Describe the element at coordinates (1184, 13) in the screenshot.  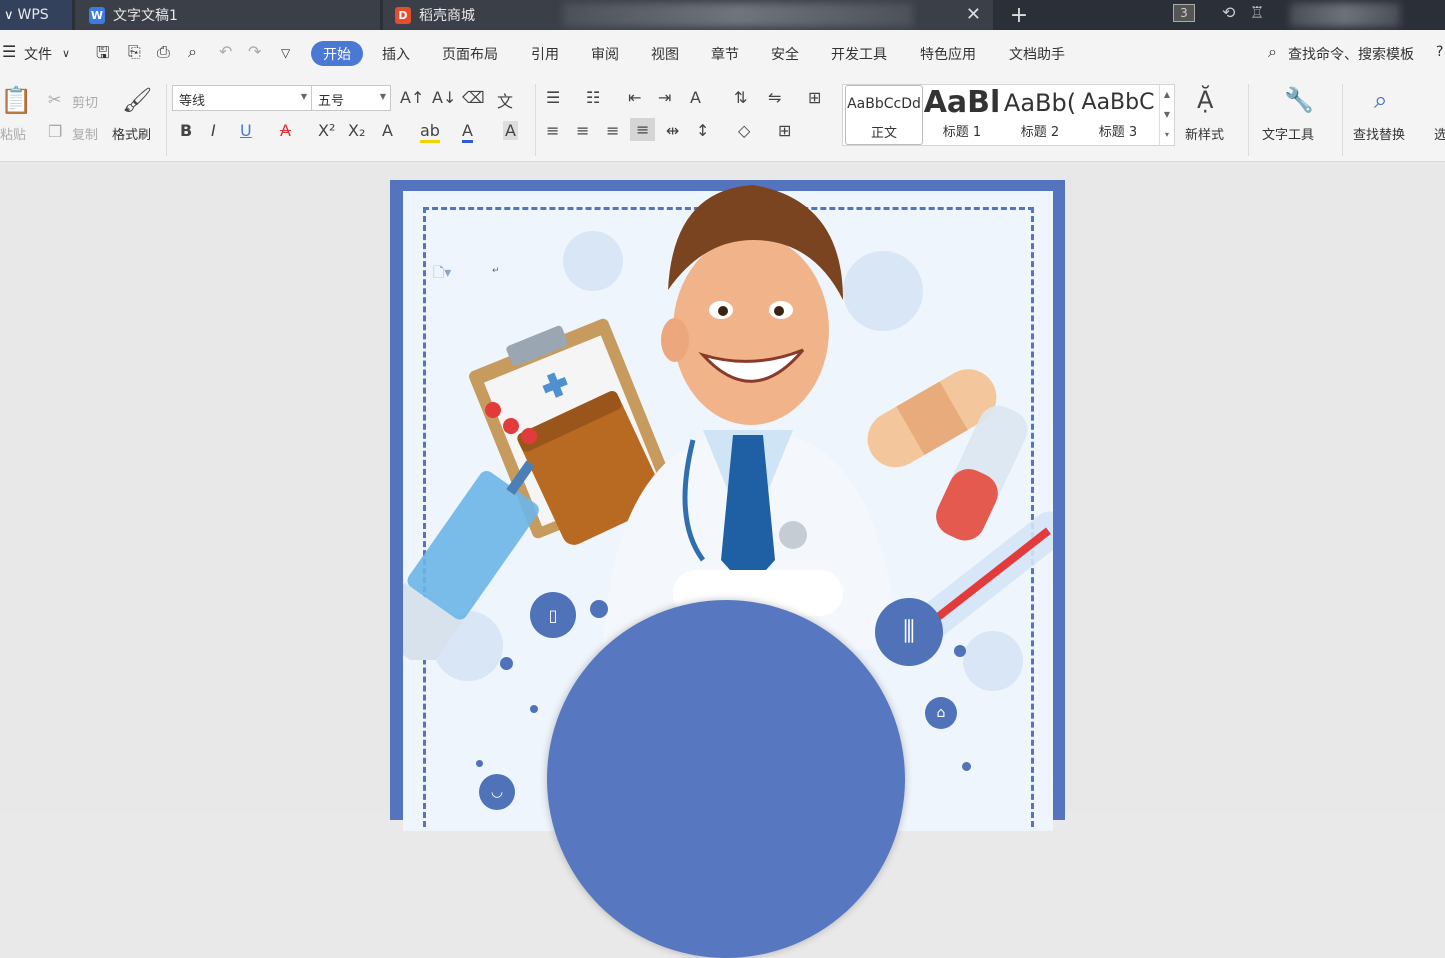
I see `window-count-badge: 3` at that location.